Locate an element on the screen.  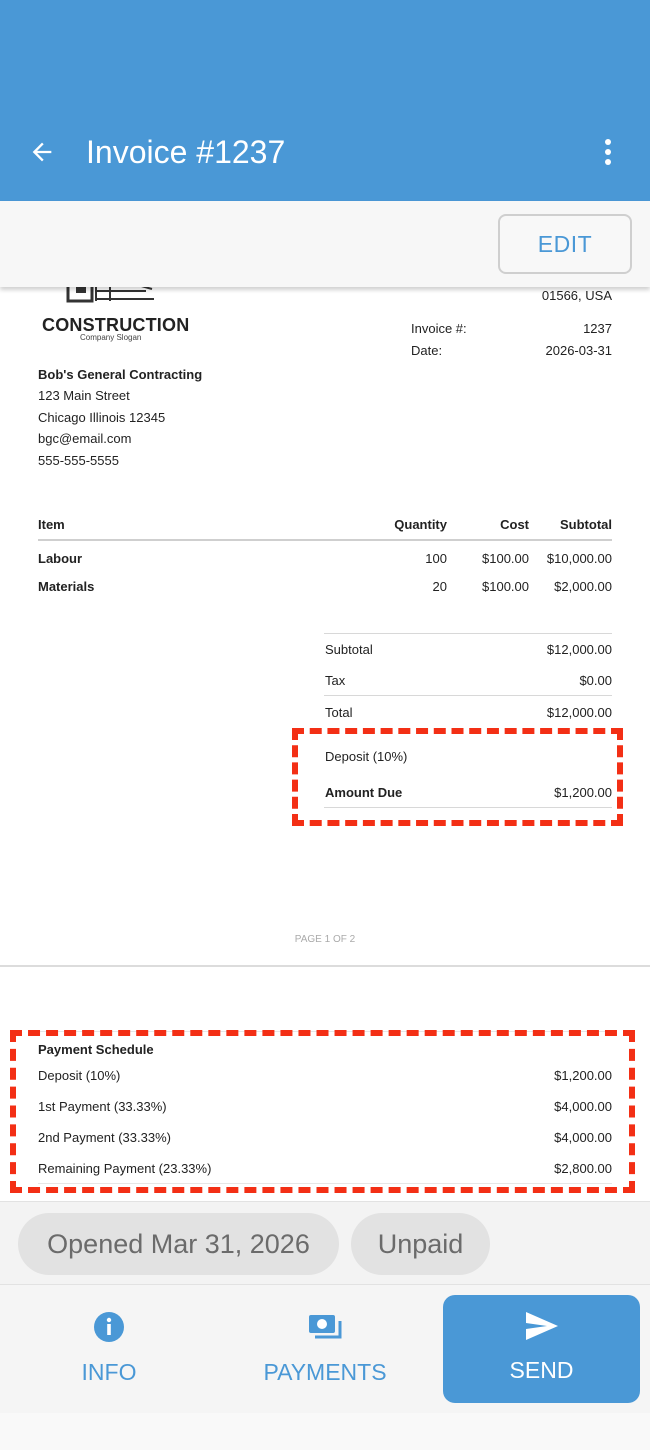
invoice-date-label: Date: is located at coordinates (427, 350).